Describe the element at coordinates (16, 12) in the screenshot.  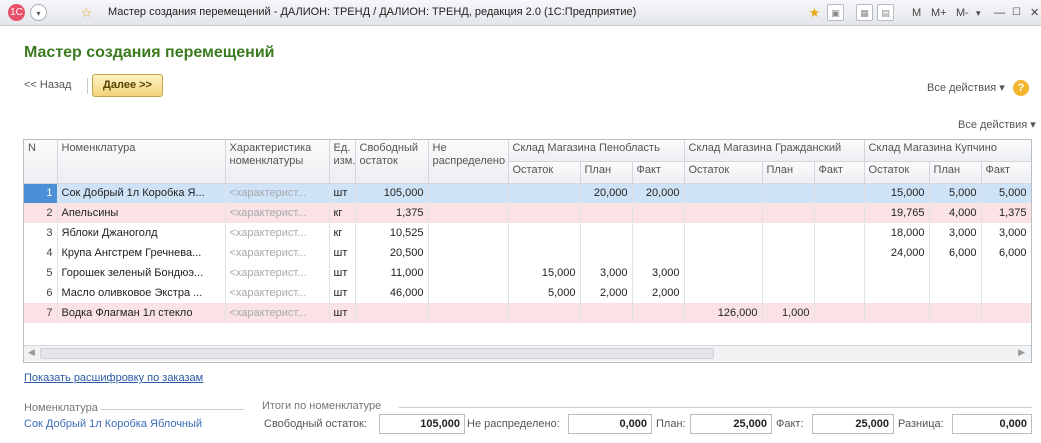
I see `app-logo-icon: 1C` at that location.